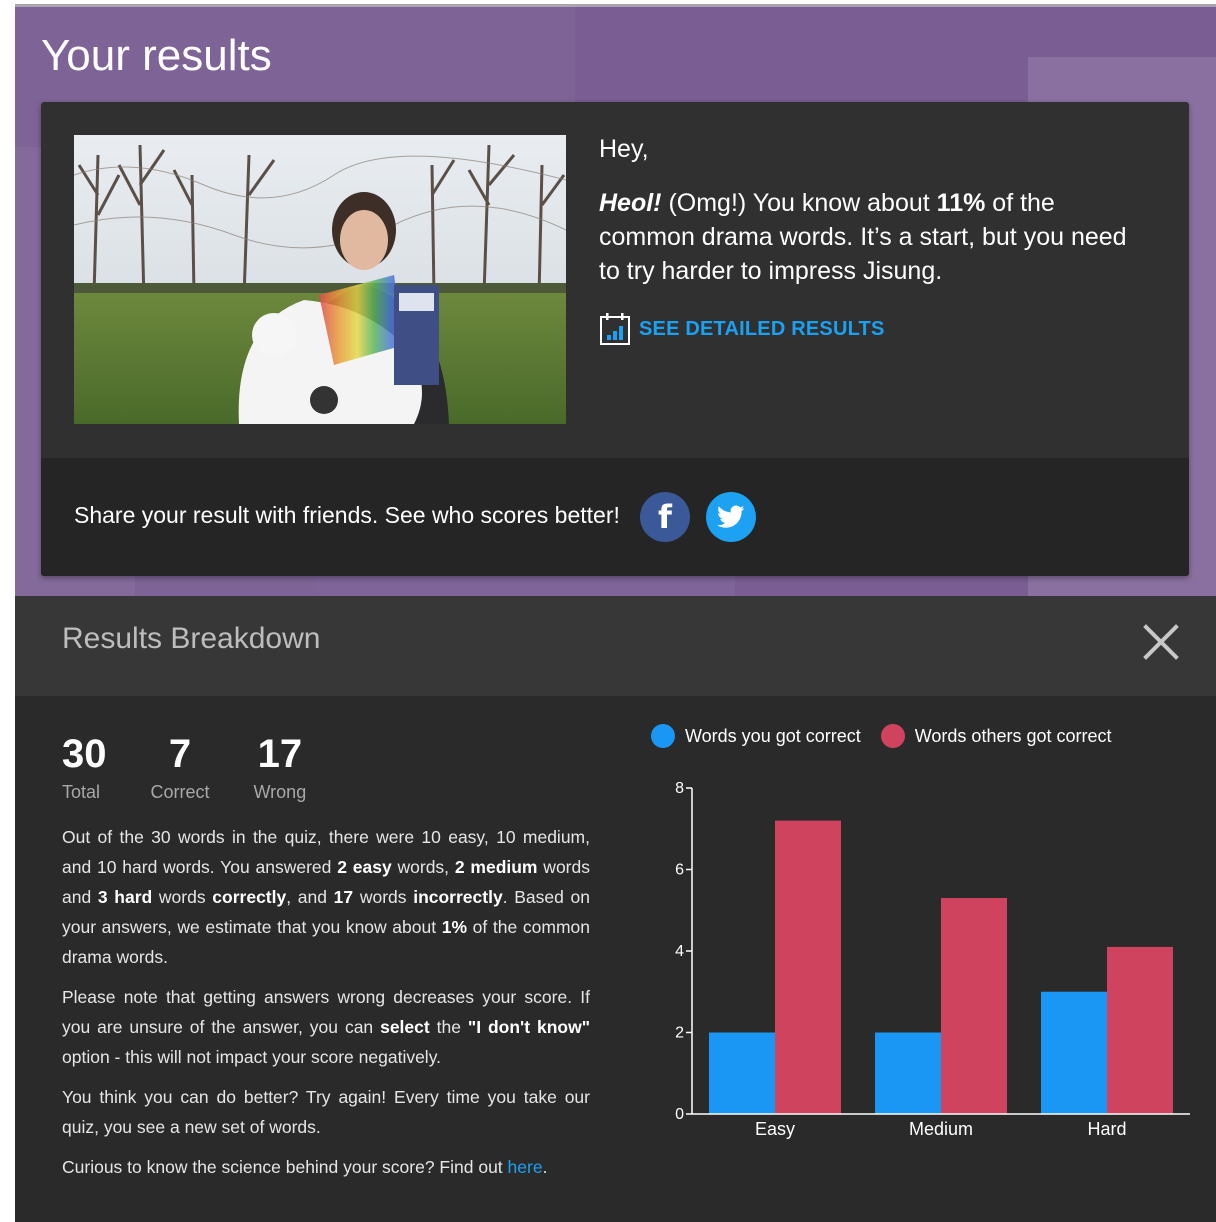 The image size is (1216, 1222). What do you see at coordinates (679, 788) in the screenshot?
I see `y-tick-label: 8` at bounding box center [679, 788].